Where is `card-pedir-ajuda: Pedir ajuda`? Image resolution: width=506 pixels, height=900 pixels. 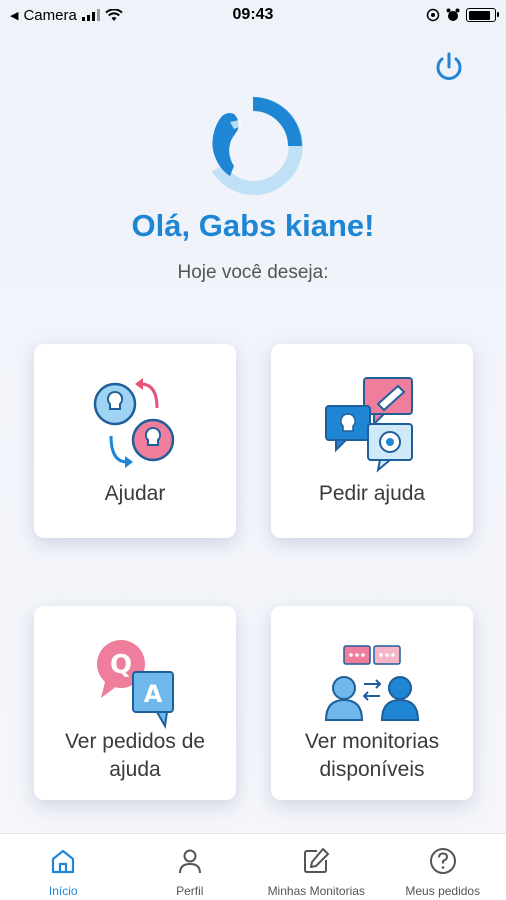
card-pedir-ajuda: Pedir ajuda is located at coordinates (372, 441).